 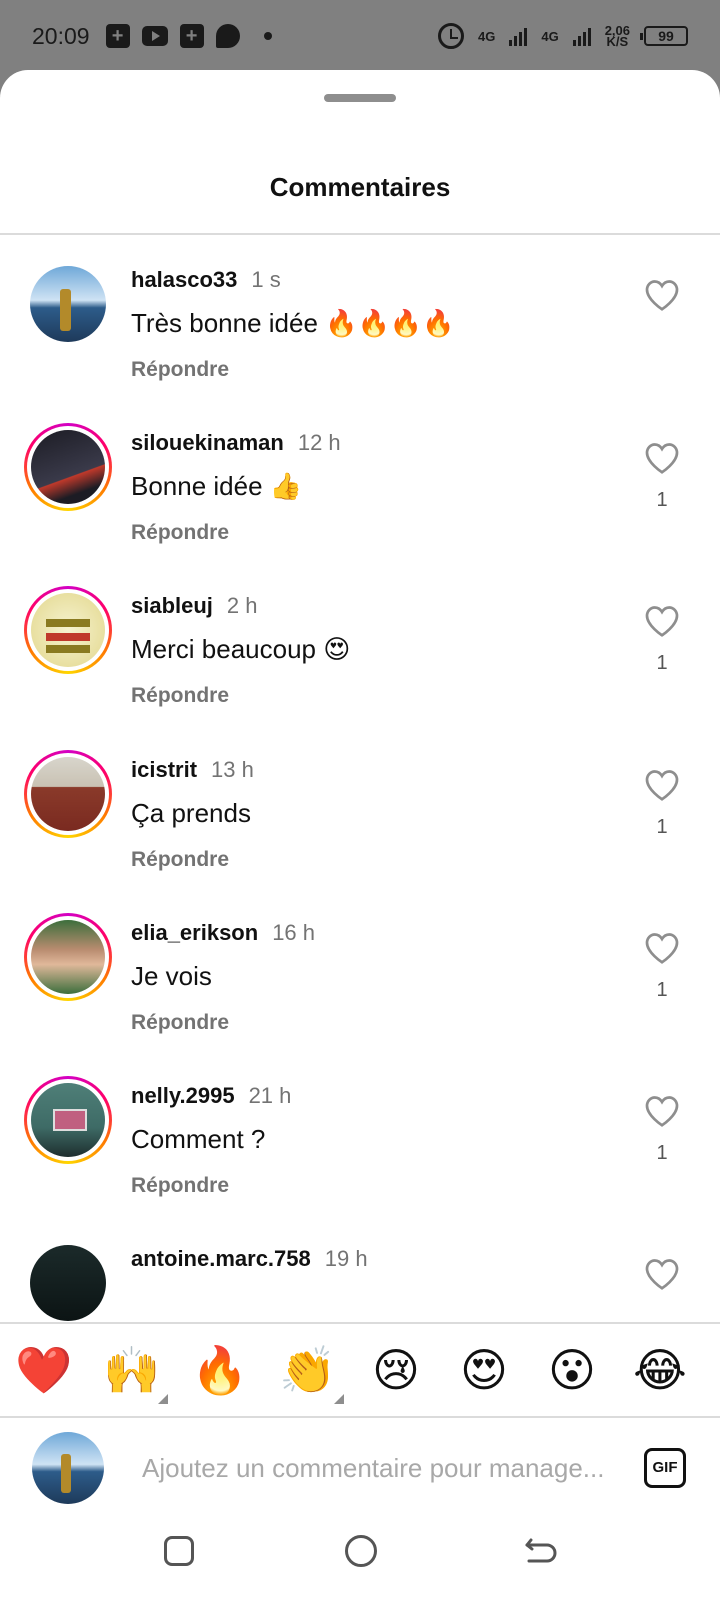 I want to click on comment-text: Très bonne idée 🔥🔥🔥🔥, so click(x=293, y=323).